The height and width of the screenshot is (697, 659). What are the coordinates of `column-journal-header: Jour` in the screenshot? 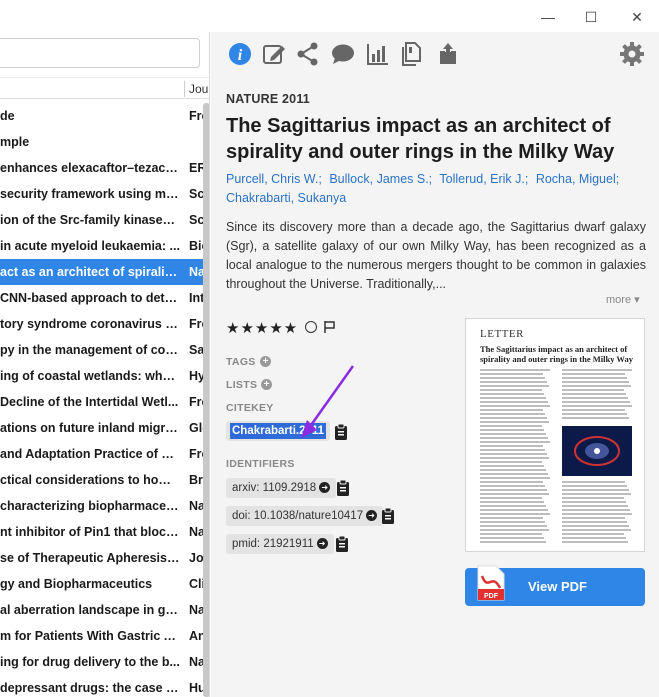 It's located at (199, 89).